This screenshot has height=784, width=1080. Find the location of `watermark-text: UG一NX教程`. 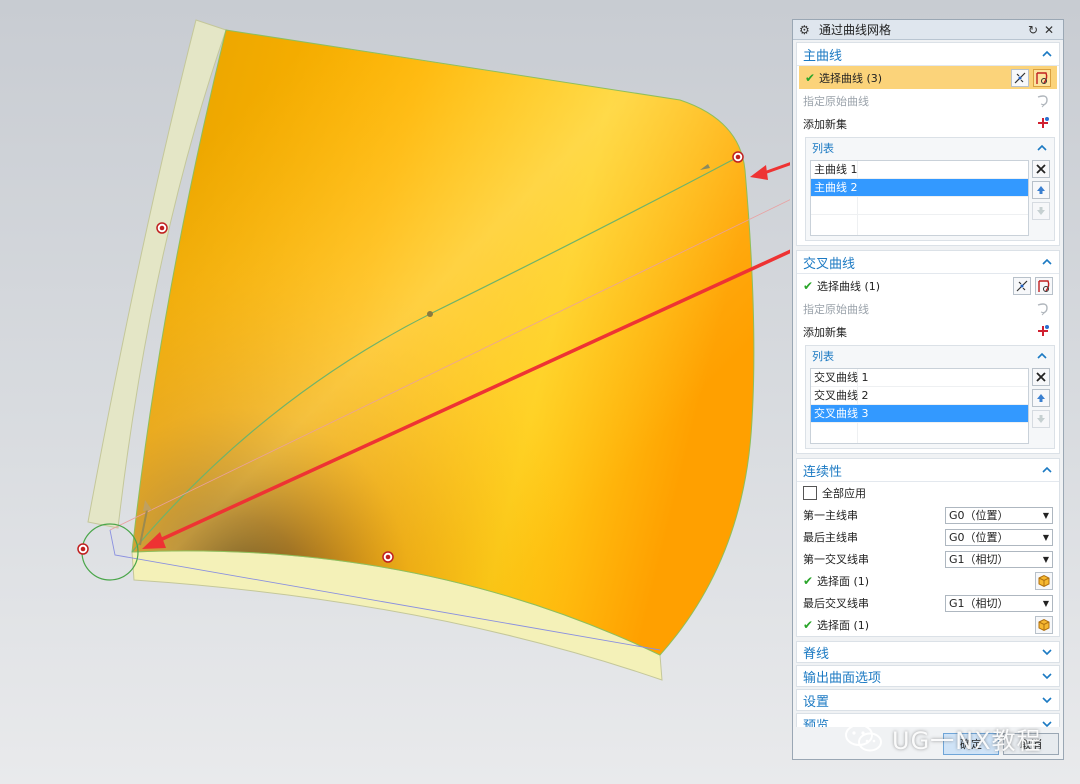

watermark-text: UG一NX教程 is located at coordinates (967, 740).